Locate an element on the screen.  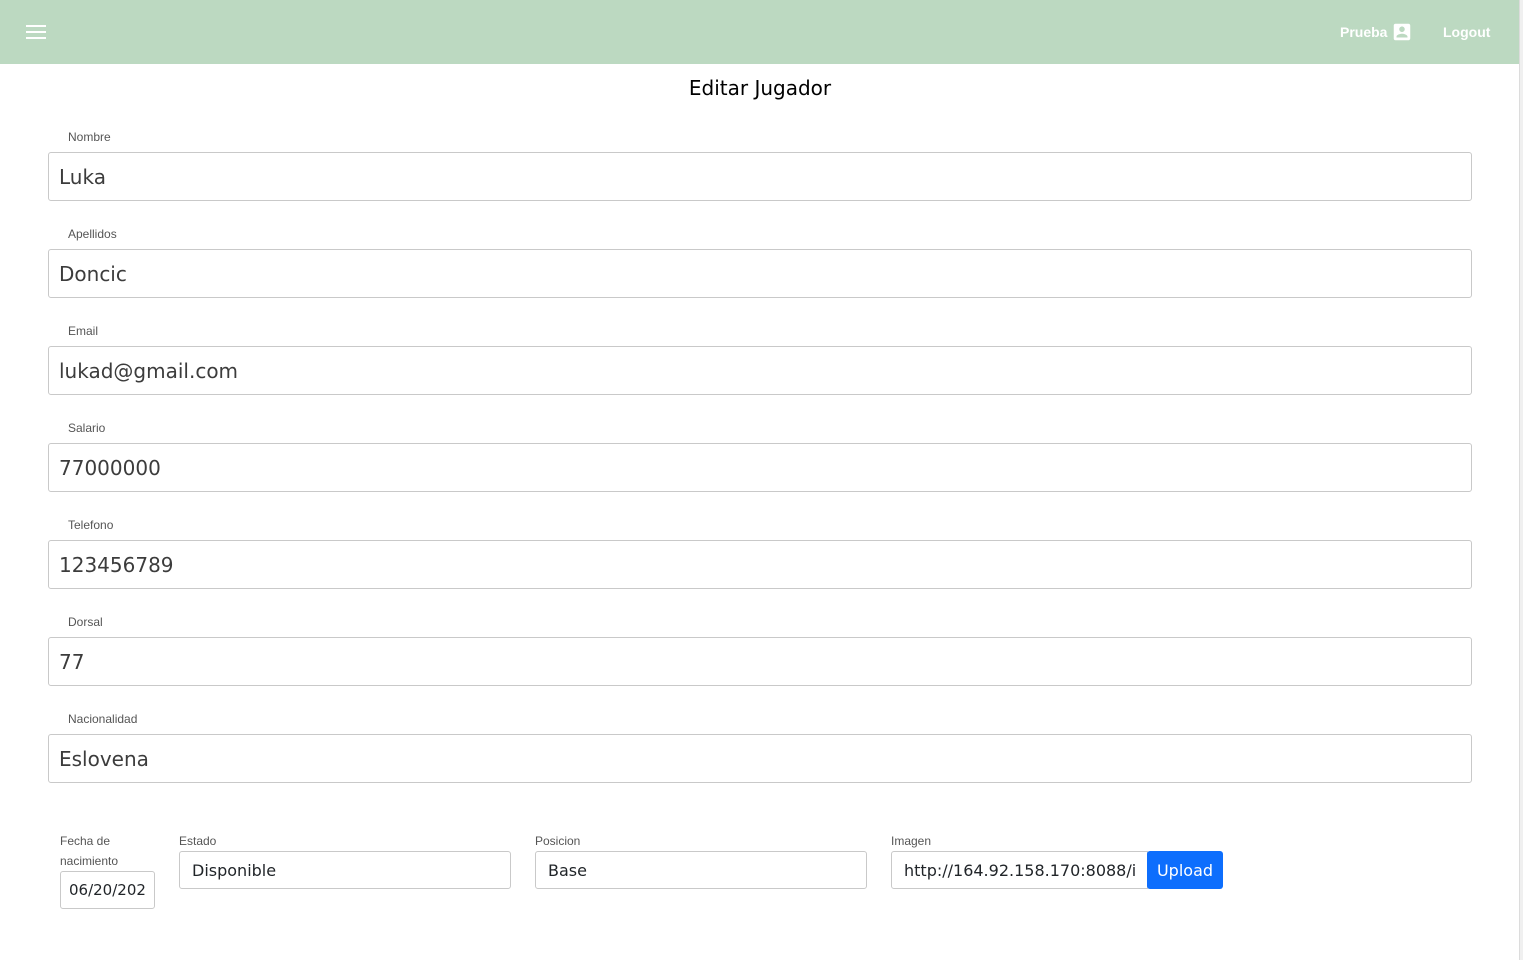
nombre-input is located at coordinates (760, 176).